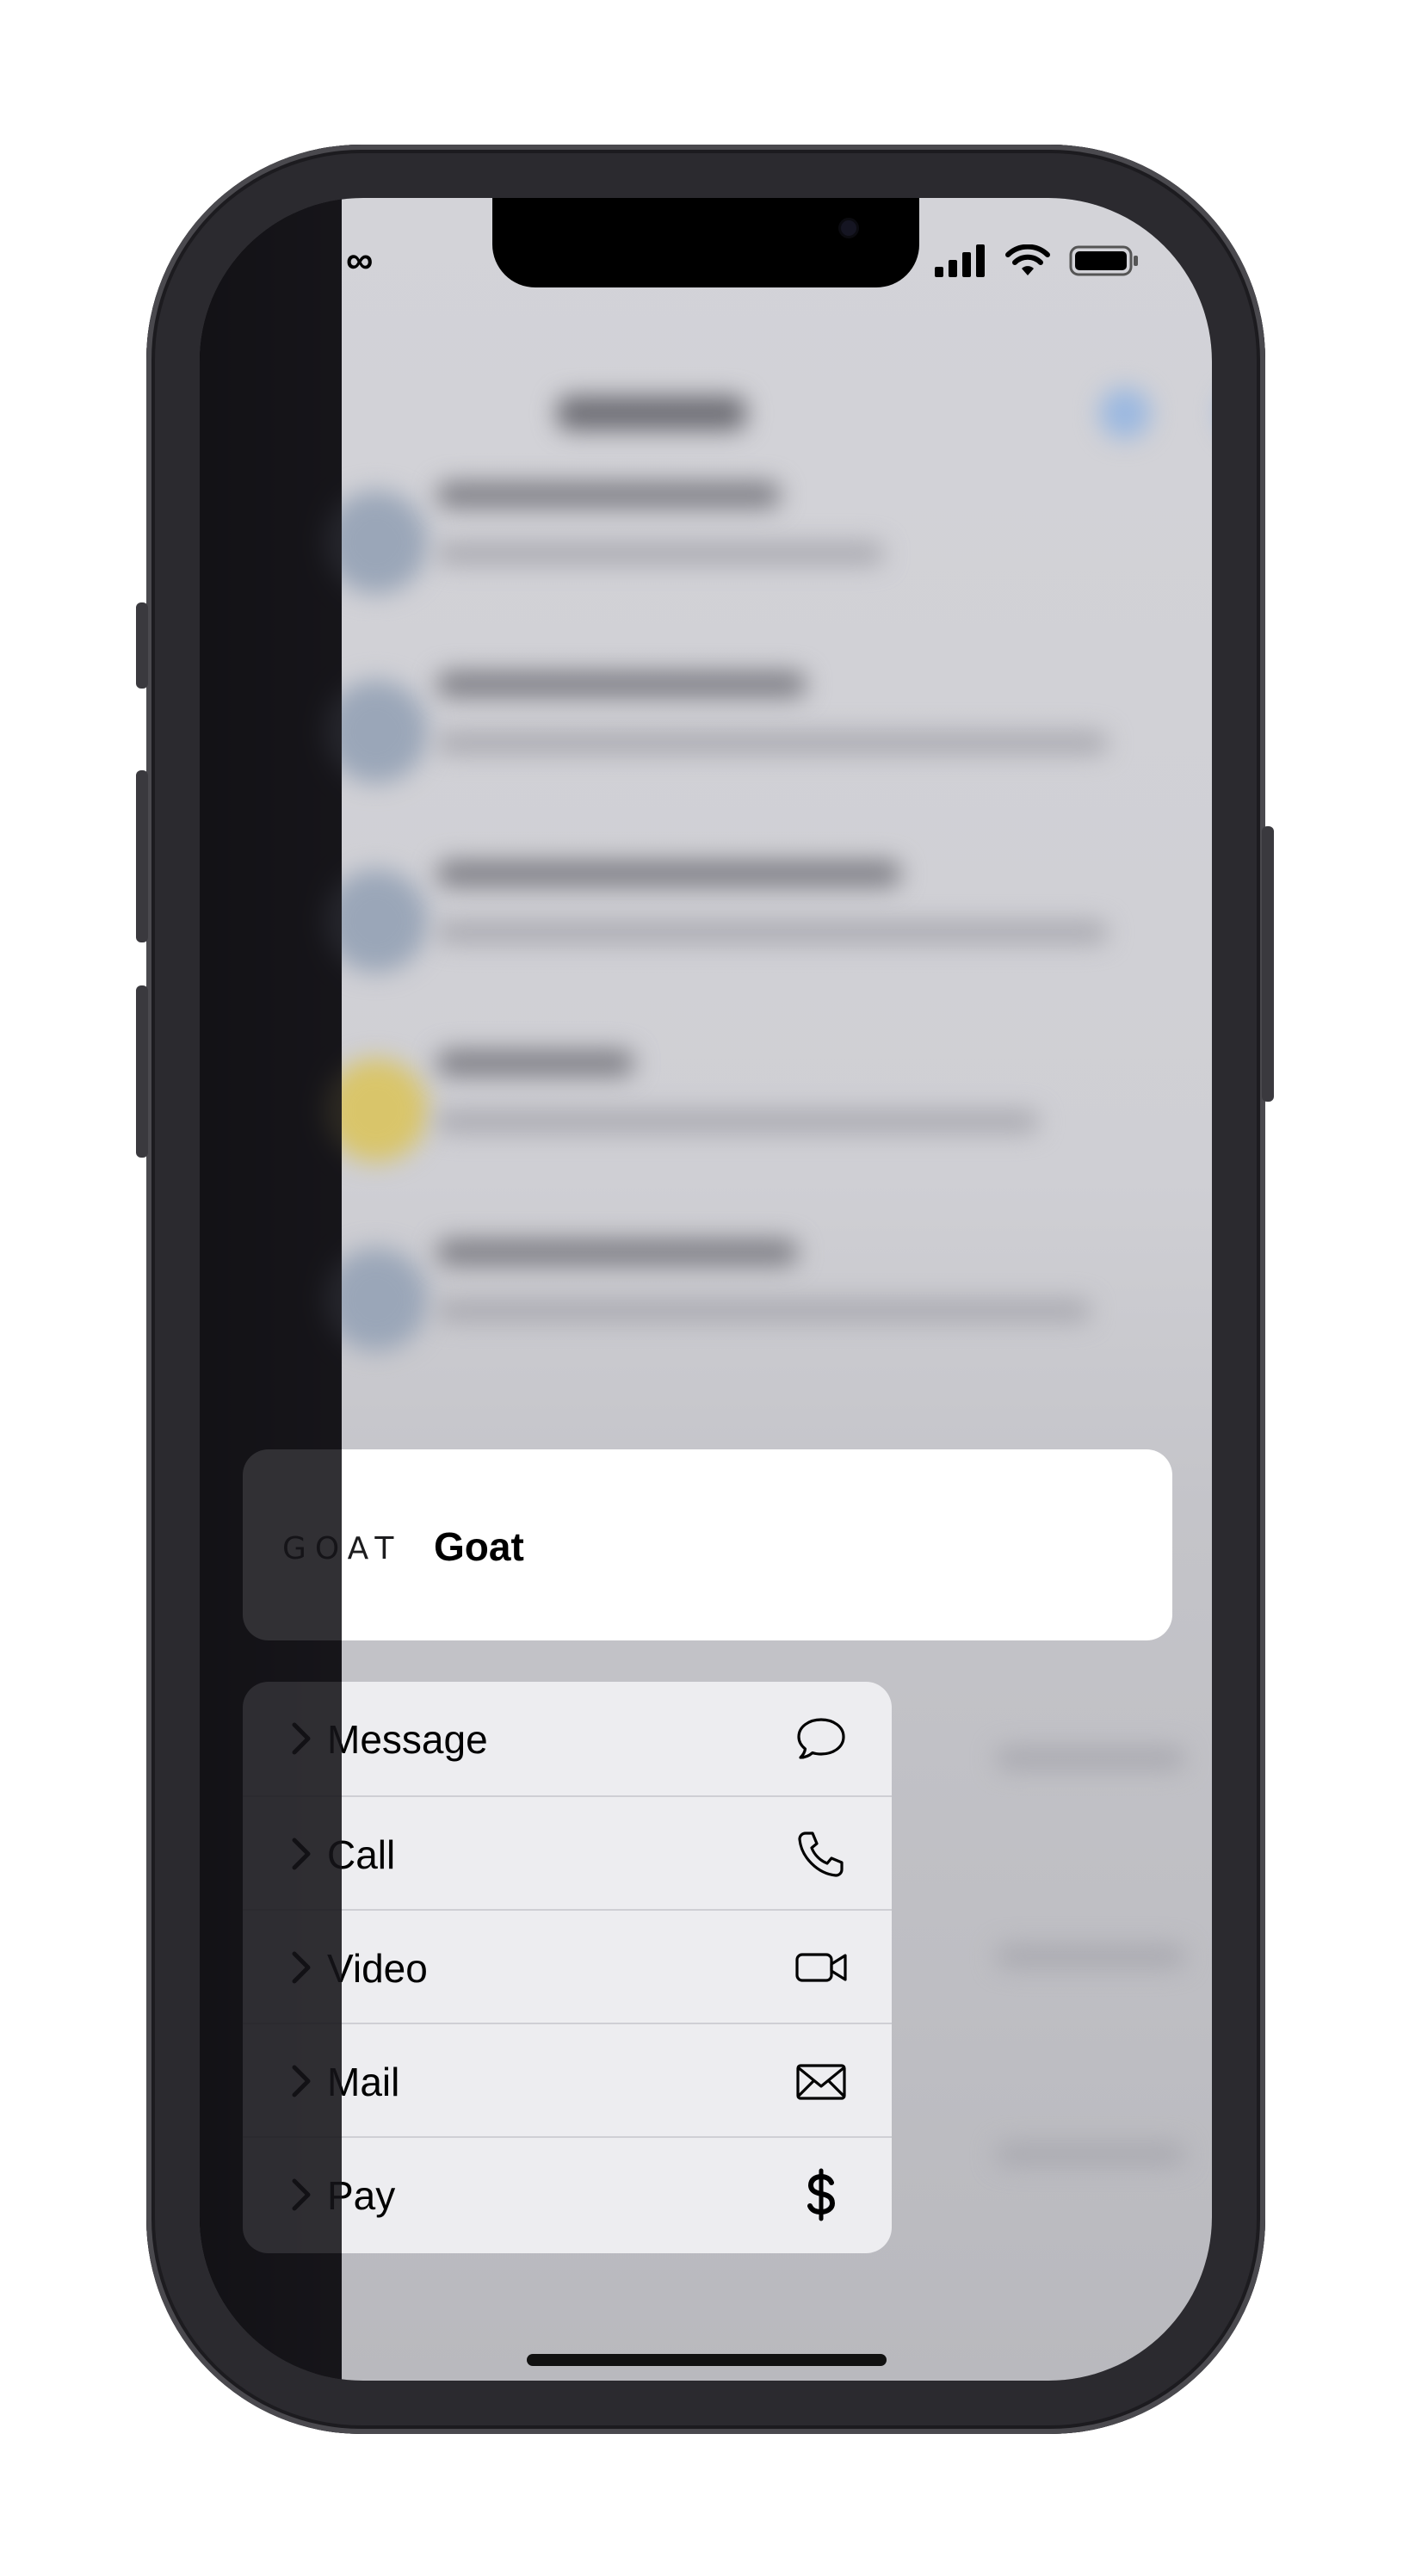 The height and width of the screenshot is (2576, 1403). Describe the element at coordinates (142, 856) in the screenshot. I see `volume-up-button` at that location.